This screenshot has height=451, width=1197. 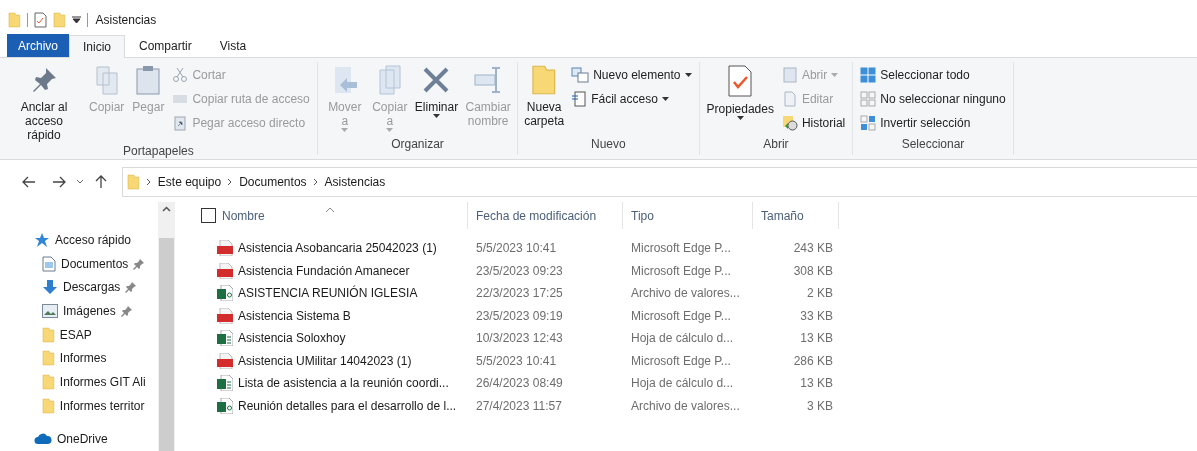 What do you see at coordinates (59, 182) in the screenshot?
I see `forward-icon` at bounding box center [59, 182].